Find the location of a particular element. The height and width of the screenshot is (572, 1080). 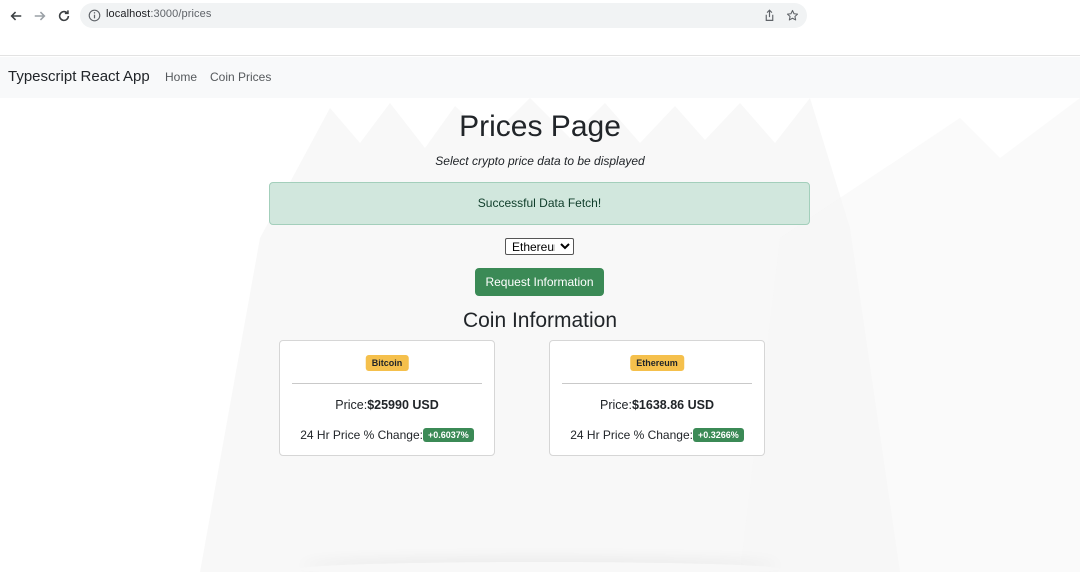

url-text: localhost:3000/prices is located at coordinates (158, 14).